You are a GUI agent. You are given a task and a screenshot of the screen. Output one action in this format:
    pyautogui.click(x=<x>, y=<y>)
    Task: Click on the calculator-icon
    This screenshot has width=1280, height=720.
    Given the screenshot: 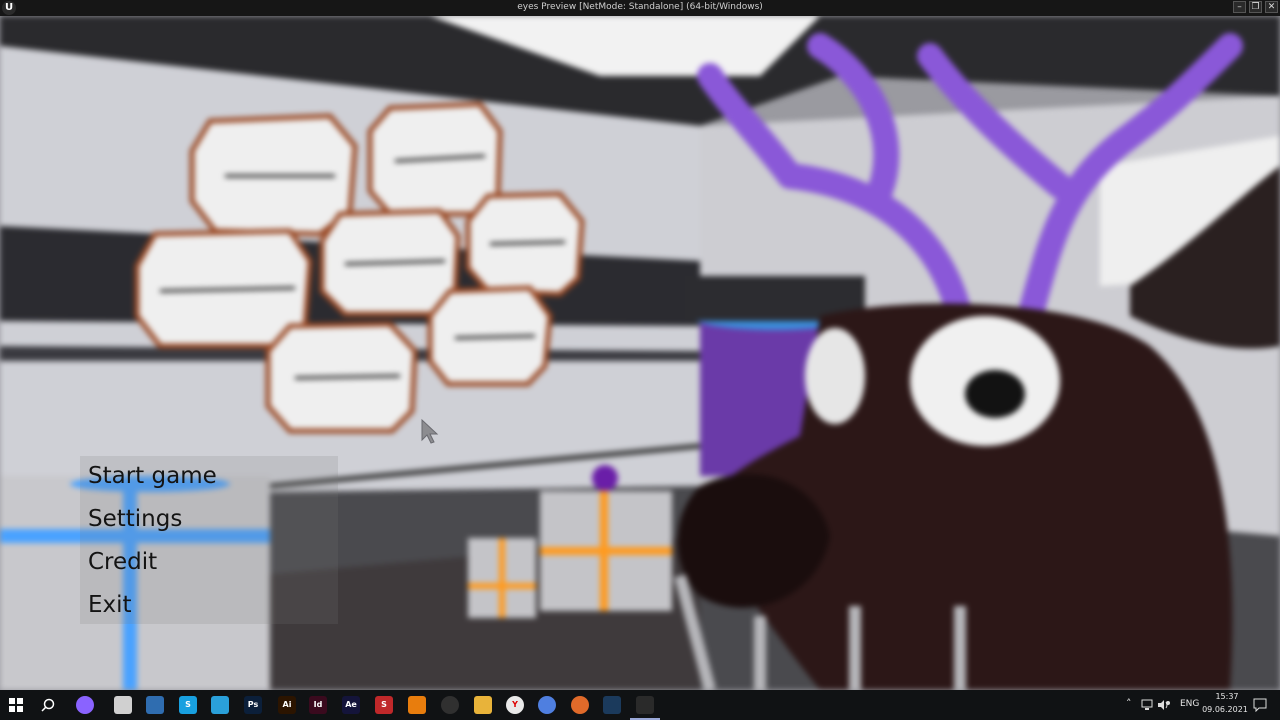 What is the action you would take?
    pyautogui.click(x=155, y=705)
    